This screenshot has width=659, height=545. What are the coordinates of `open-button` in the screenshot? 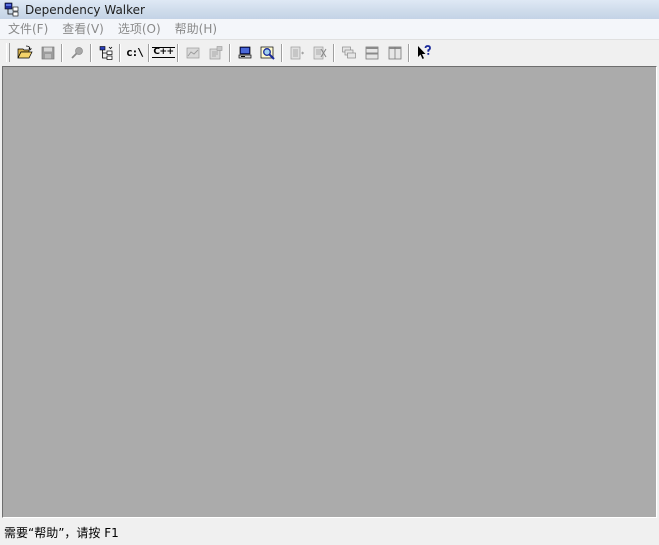 It's located at (24, 53).